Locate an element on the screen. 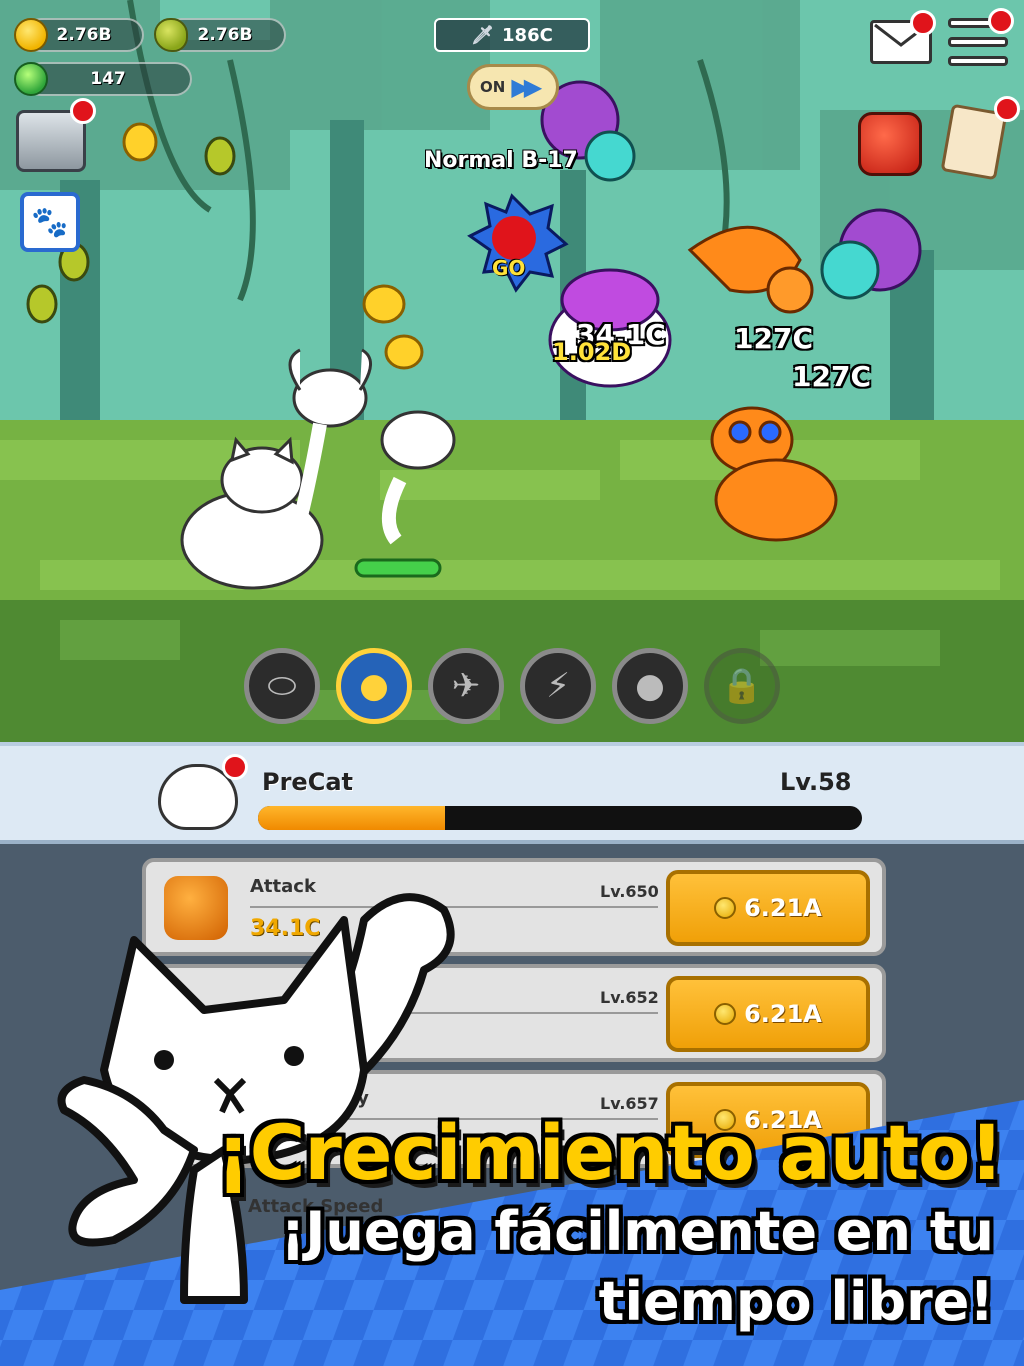 Image resolution: width=1024 pixels, height=1366 pixels. auto-speed-toggle: ON ▶▶ is located at coordinates (513, 87).